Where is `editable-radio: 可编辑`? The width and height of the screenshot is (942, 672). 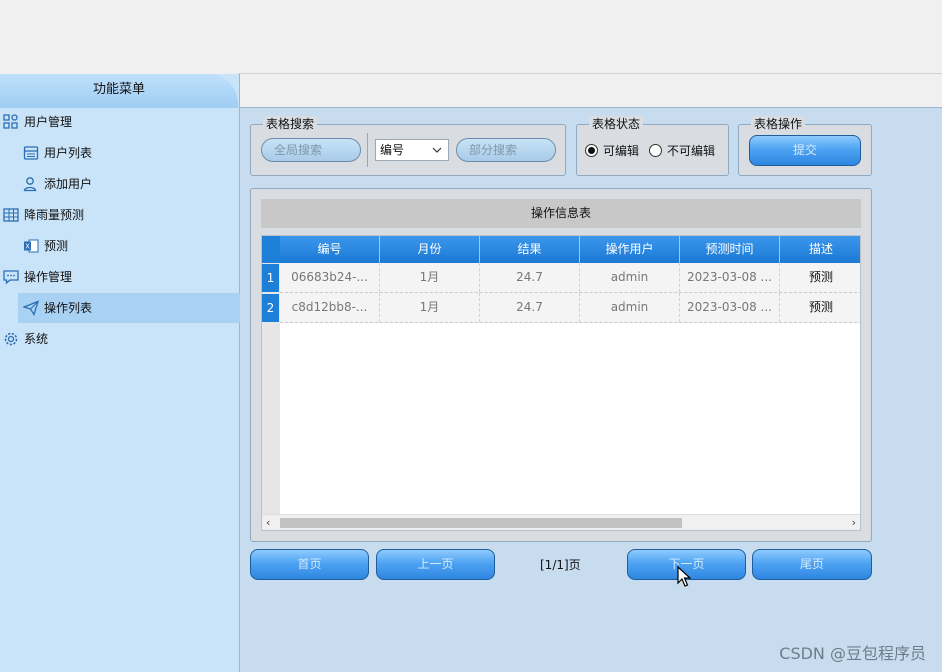
editable-radio: 可编辑 is located at coordinates (612, 150).